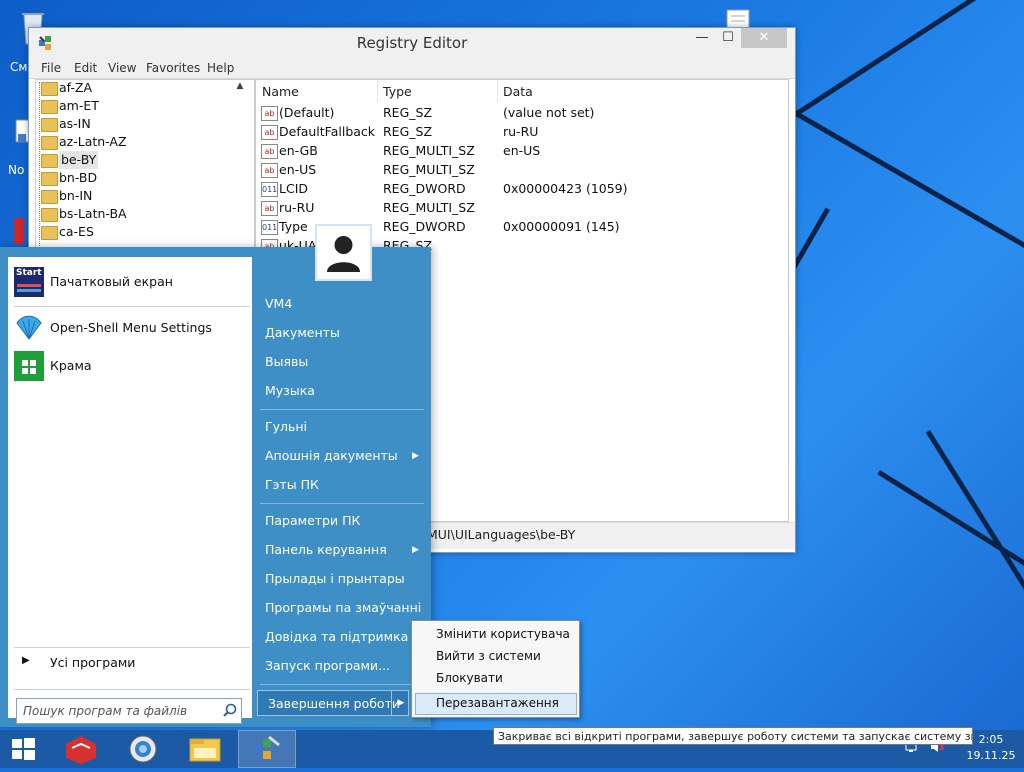  Describe the element at coordinates (518, 92) in the screenshot. I see `column-header-data: Data` at that location.